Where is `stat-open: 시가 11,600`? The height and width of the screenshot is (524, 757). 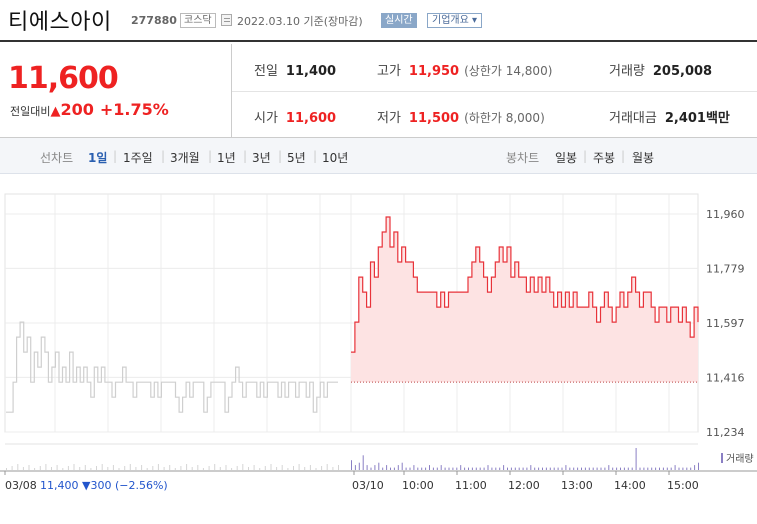 stat-open: 시가 11,600 is located at coordinates (295, 118).